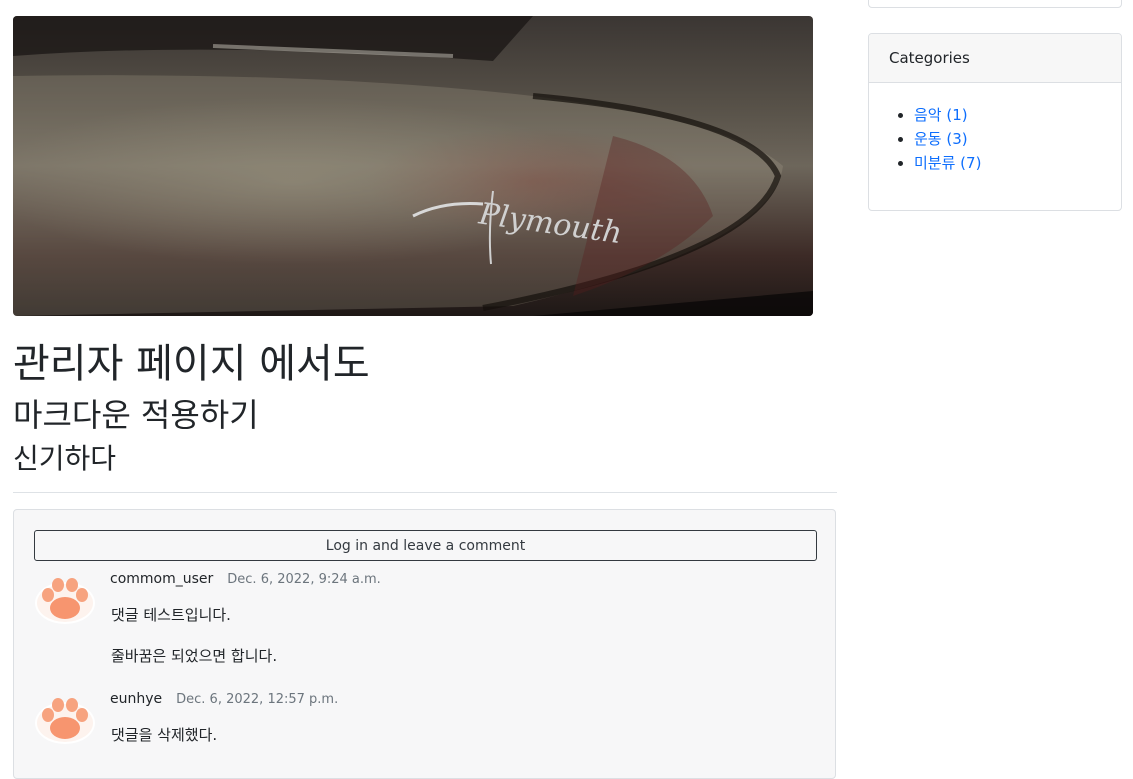 The image size is (1133, 779). I want to click on comment-author-line: eunhye Dec. 6, 2022, 12:57 p.m., so click(224, 699).